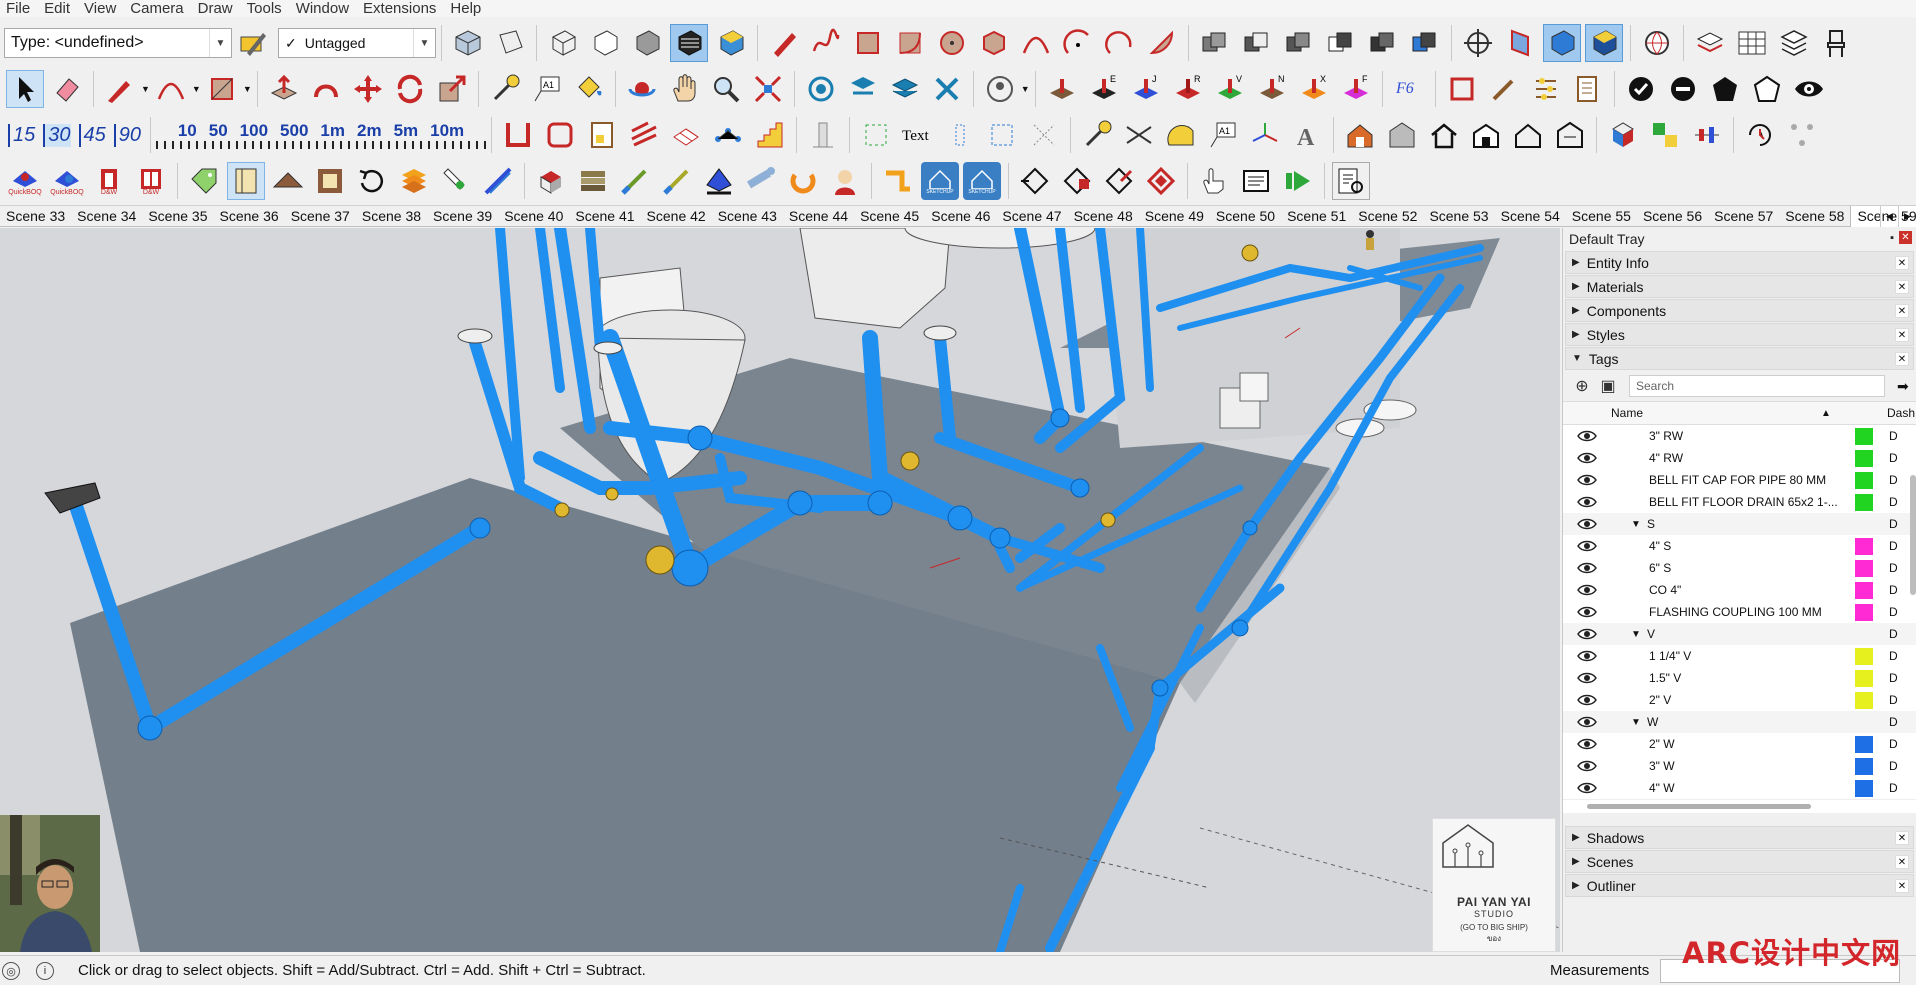  Describe the element at coordinates (1739, 837) in the screenshot. I see `panel-shadows: ▶ Shadows ✕` at that location.